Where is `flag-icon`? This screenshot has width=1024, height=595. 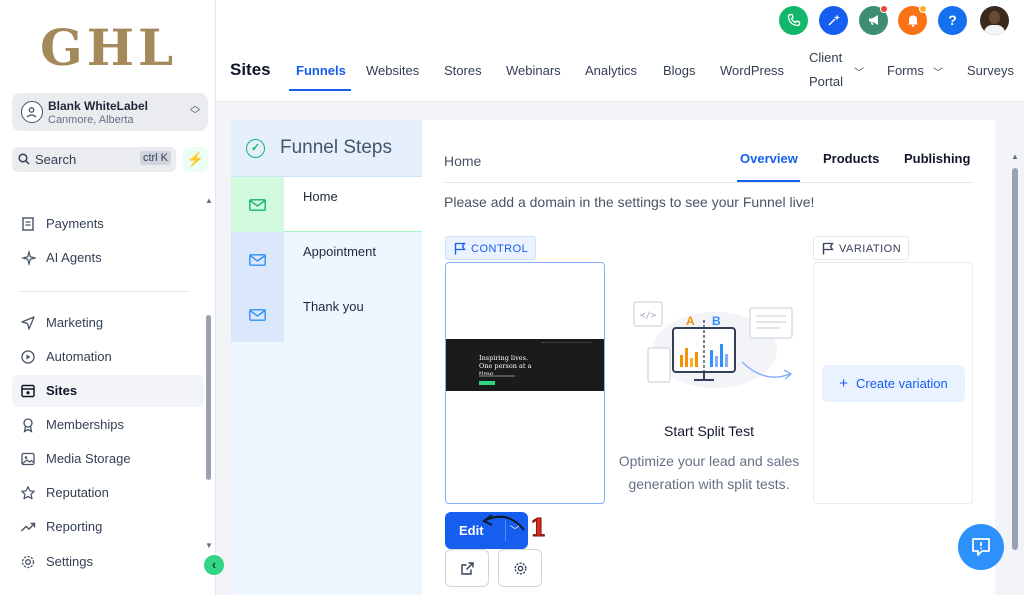
flag-icon is located at coordinates (460, 248).